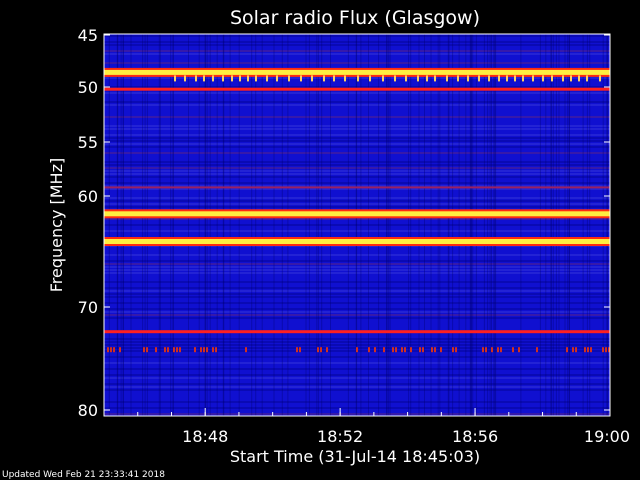 The image size is (640, 480). Describe the element at coordinates (88, 35) in the screenshot. I see `y-tick-label: 45` at that location.